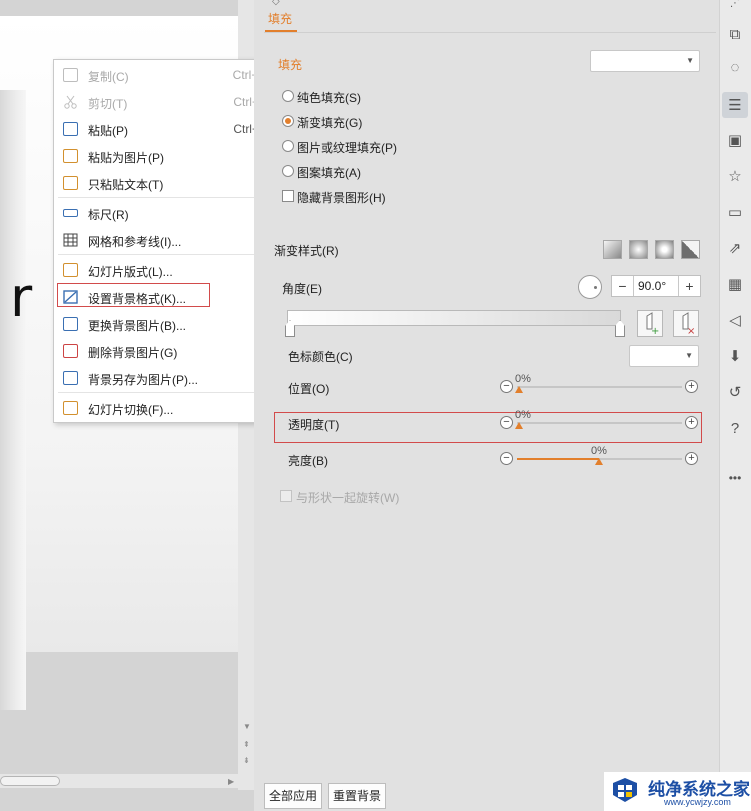 The width and height of the screenshot is (751, 811). What do you see at coordinates (735, 248) in the screenshot?
I see `share-icon: ⇗` at bounding box center [735, 248].